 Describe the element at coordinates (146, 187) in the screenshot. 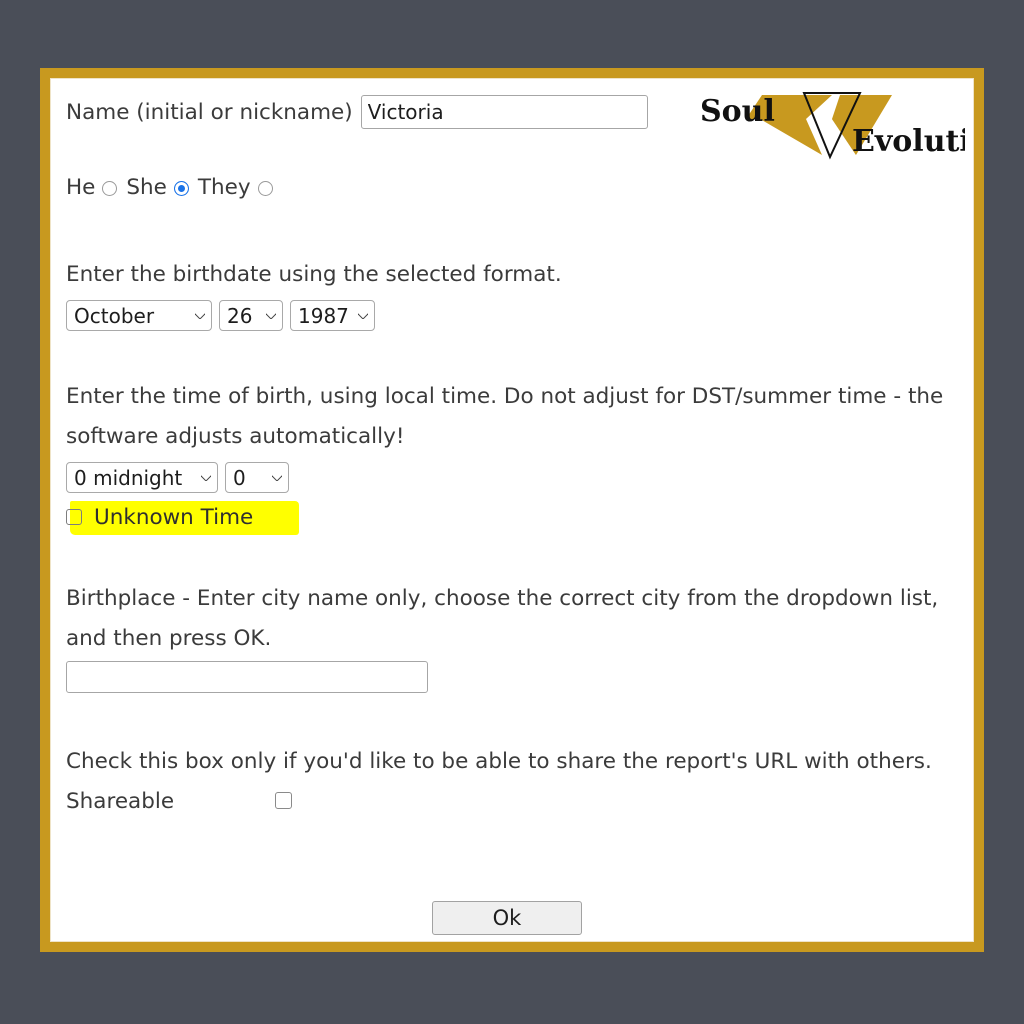

I see `pronoun-label-she: She` at that location.